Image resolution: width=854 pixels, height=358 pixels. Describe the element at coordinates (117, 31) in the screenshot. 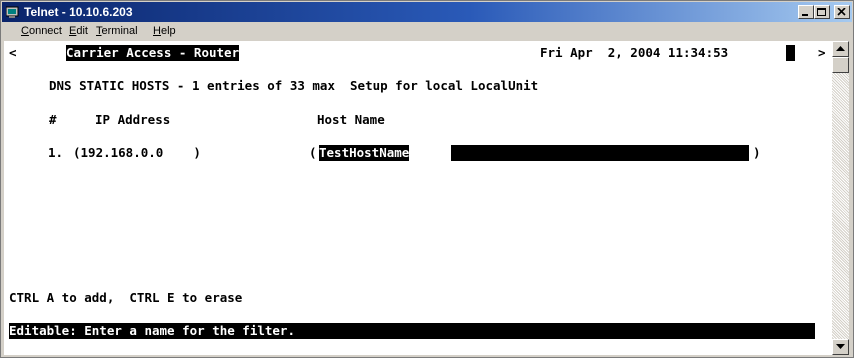

I see `menu-terminal: Terminal` at that location.